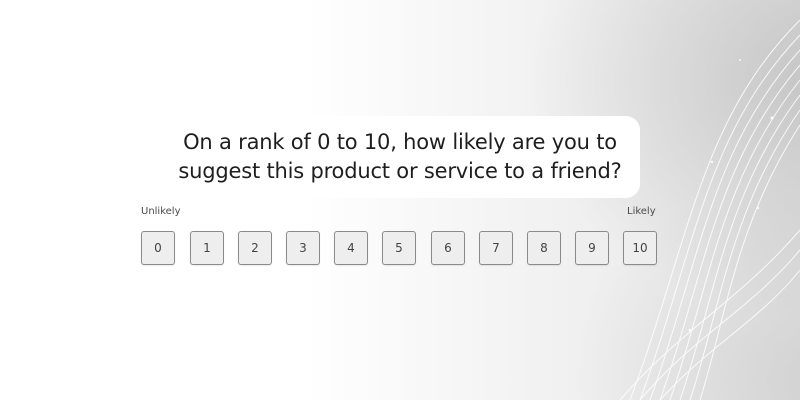 The image size is (800, 400). What do you see at coordinates (255, 248) in the screenshot?
I see `rating-option-2: 2` at bounding box center [255, 248].